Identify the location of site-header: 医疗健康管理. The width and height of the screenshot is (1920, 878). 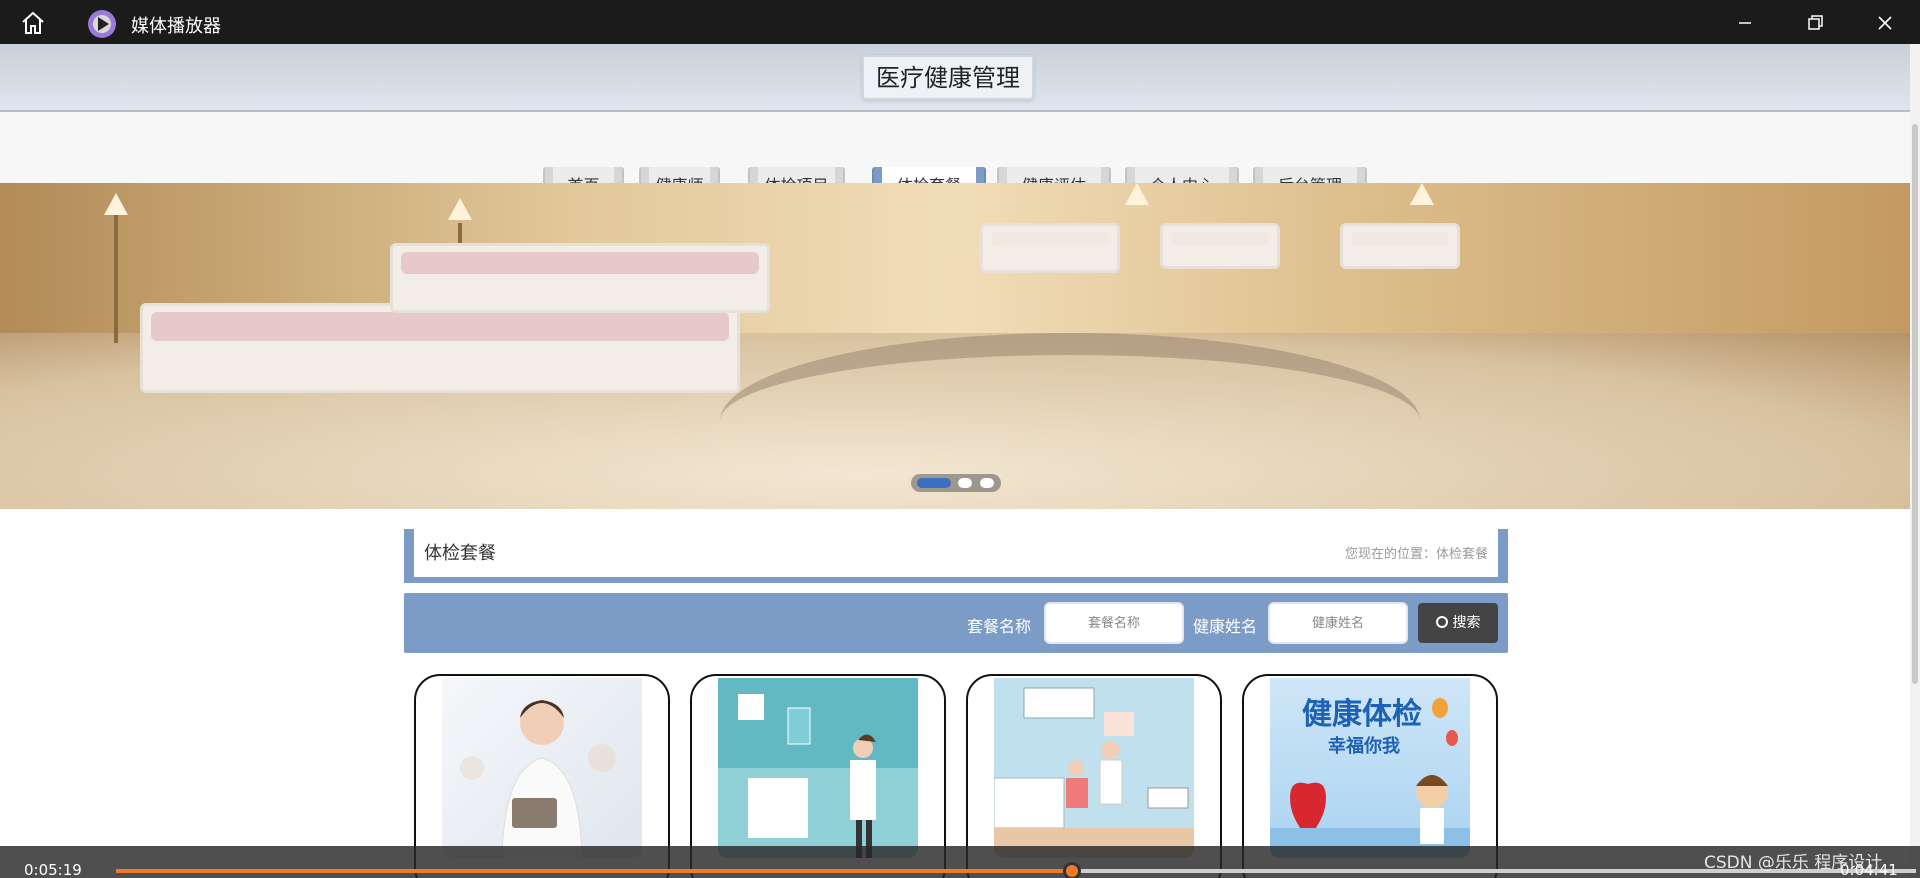
(955, 78).